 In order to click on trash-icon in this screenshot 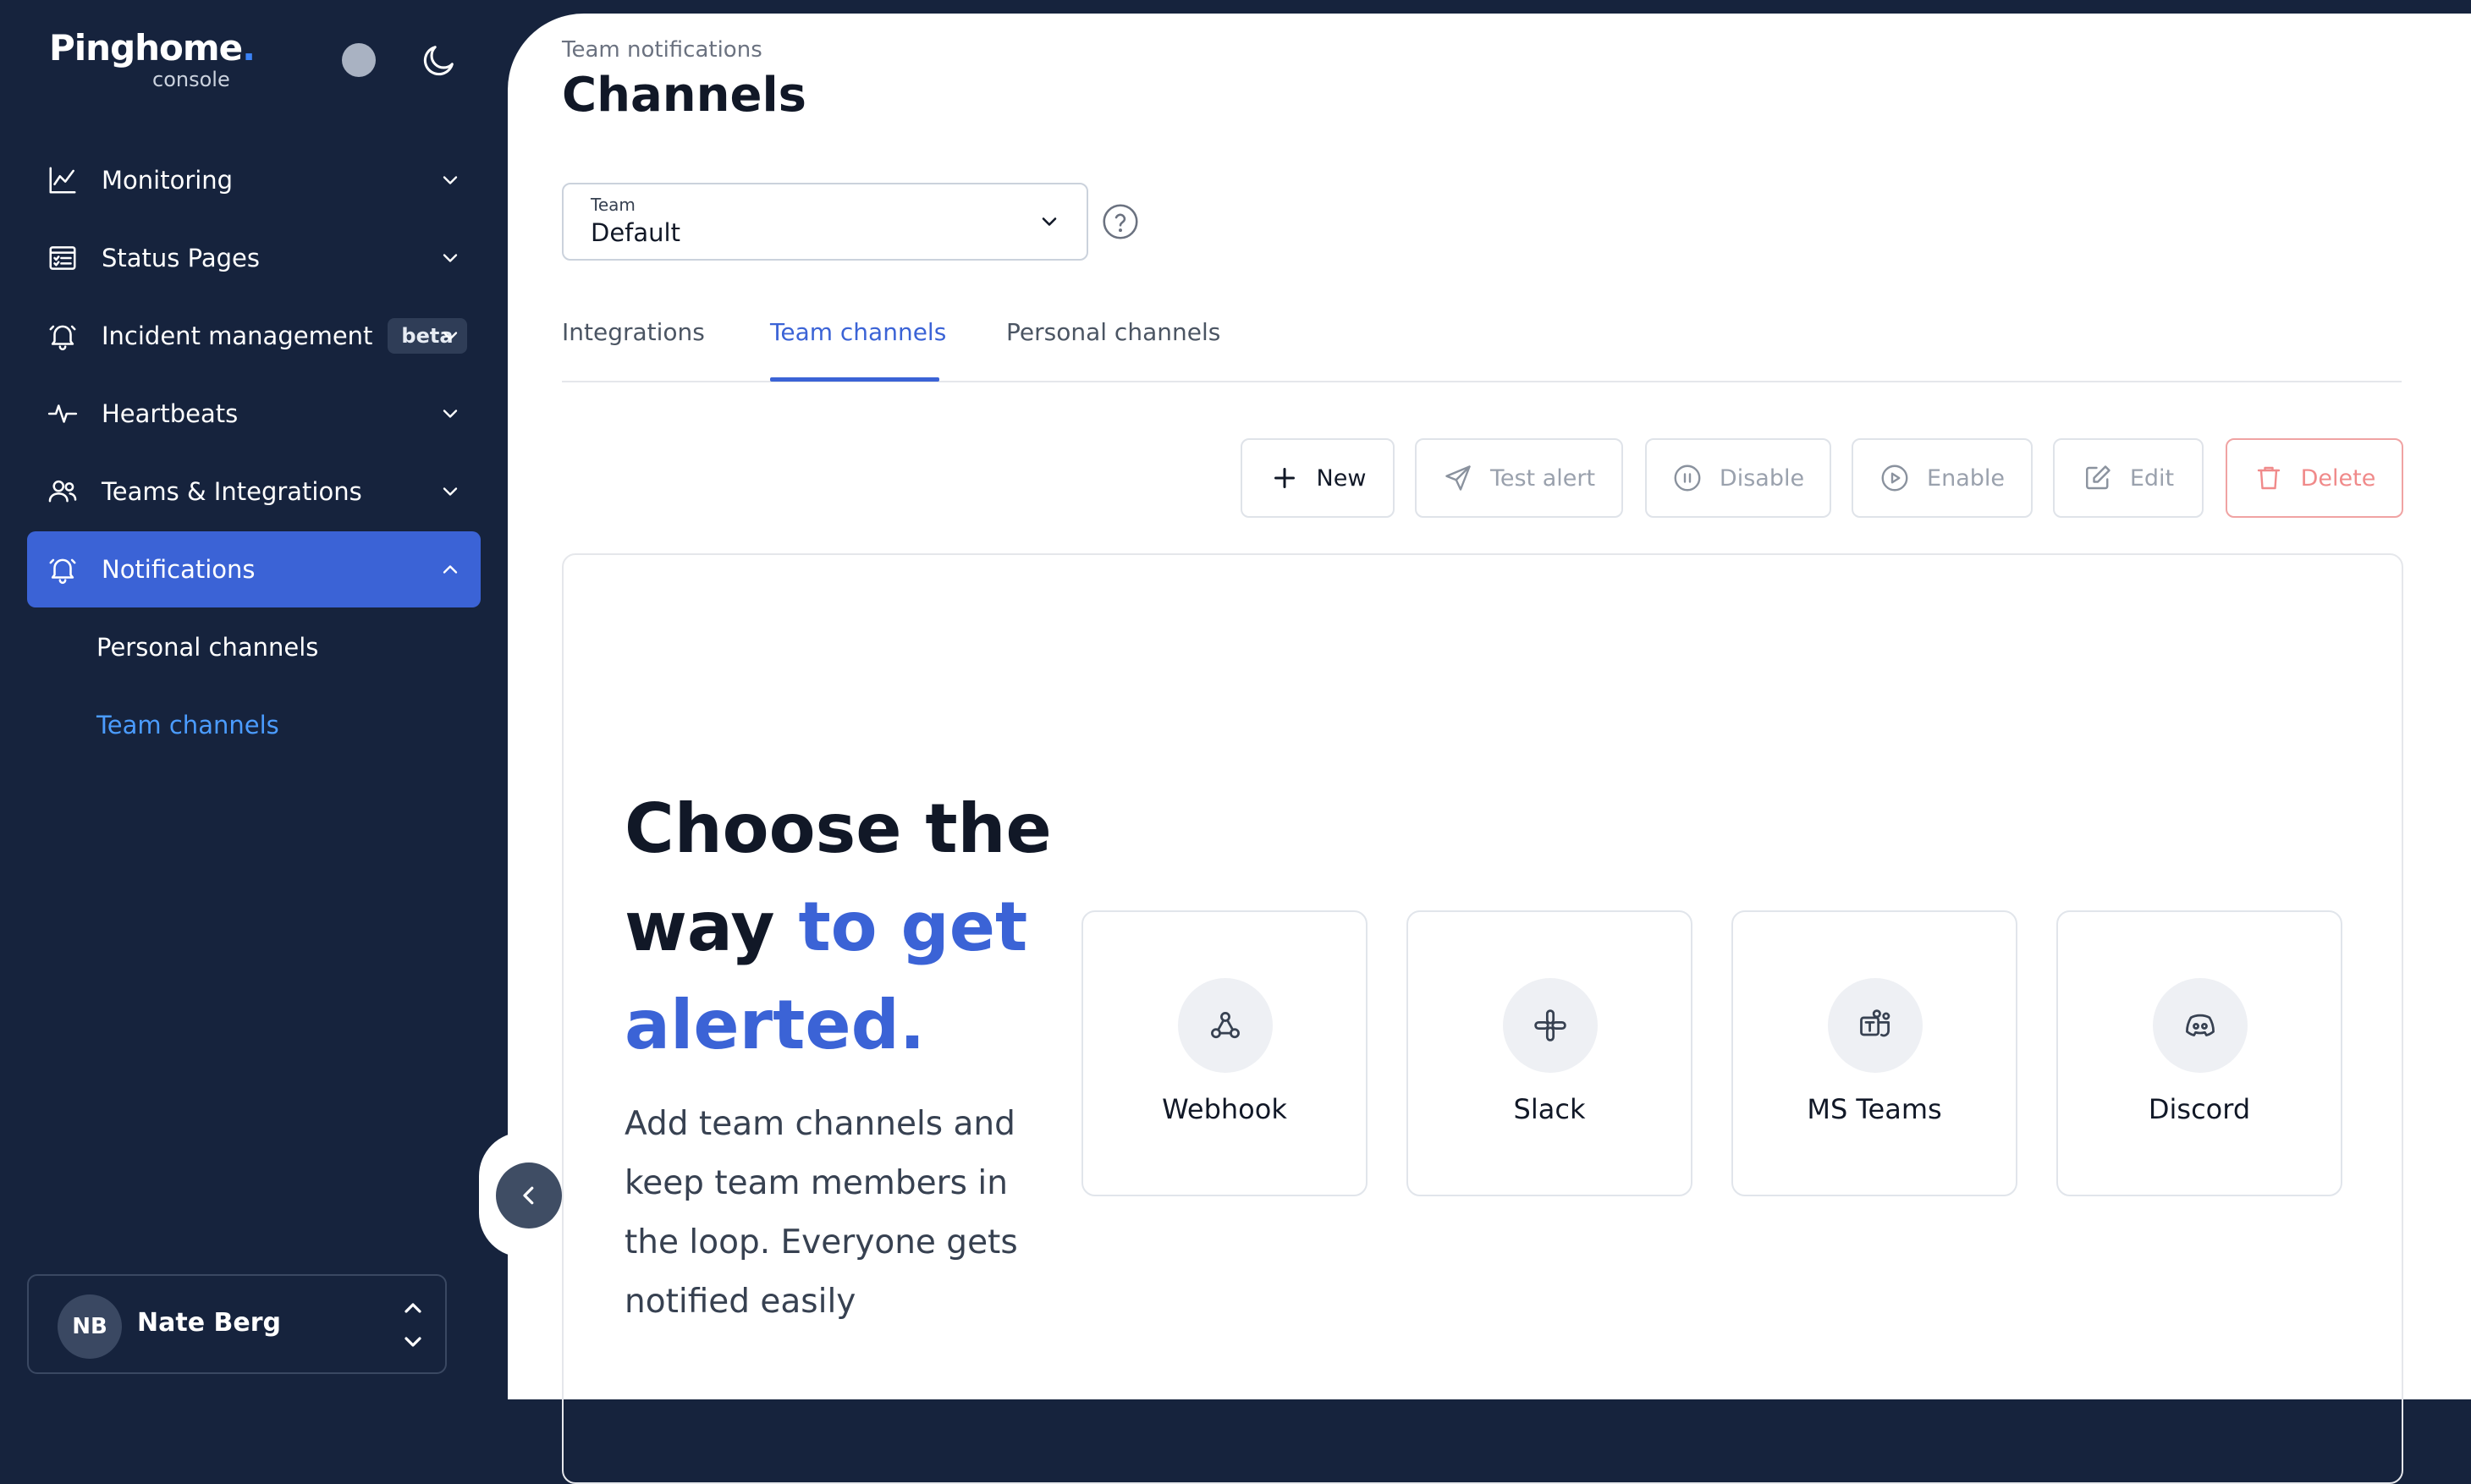, I will do `click(2268, 478)`.